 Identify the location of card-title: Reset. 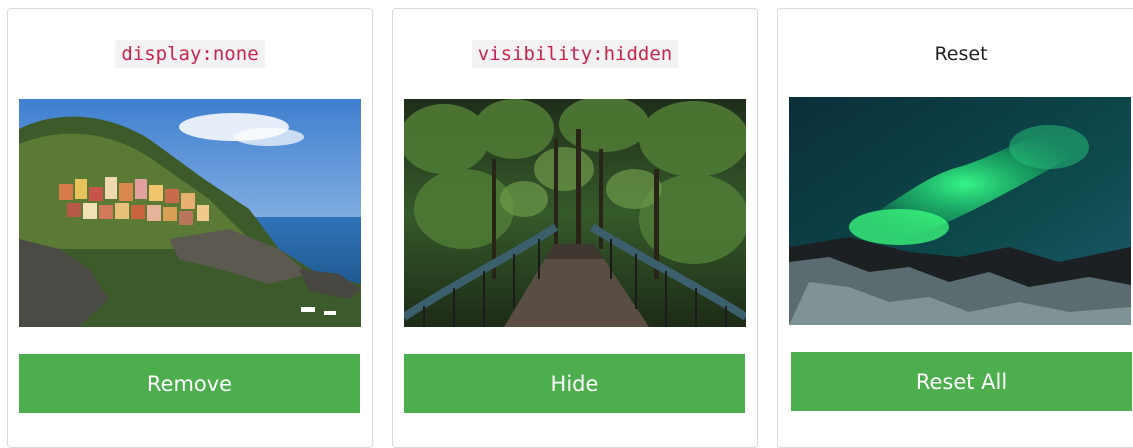
(961, 54).